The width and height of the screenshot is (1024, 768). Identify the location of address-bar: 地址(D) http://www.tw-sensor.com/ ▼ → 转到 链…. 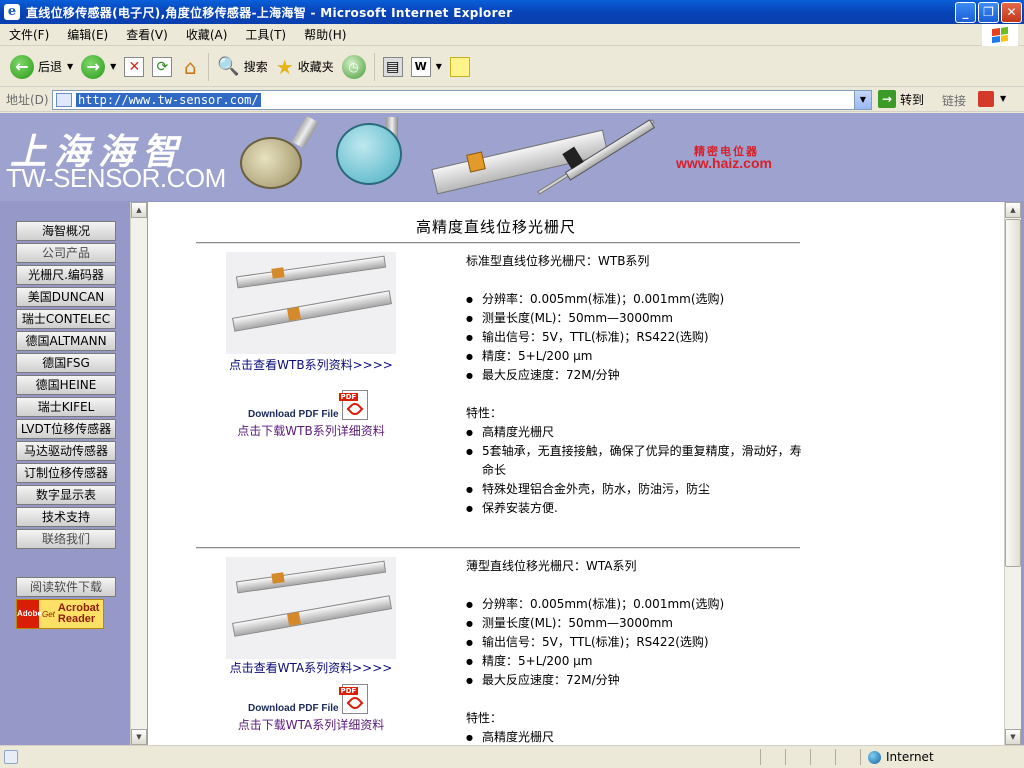
(512, 100).